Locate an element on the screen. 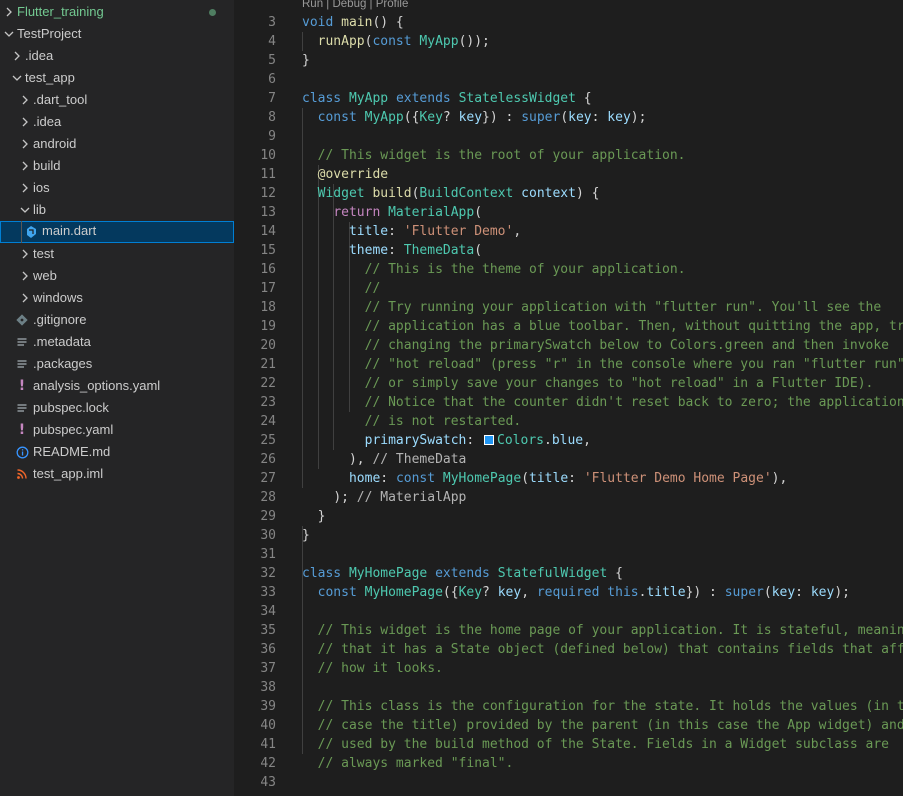 This screenshot has width=903, height=796. tree-folder-build: build is located at coordinates (117, 166).